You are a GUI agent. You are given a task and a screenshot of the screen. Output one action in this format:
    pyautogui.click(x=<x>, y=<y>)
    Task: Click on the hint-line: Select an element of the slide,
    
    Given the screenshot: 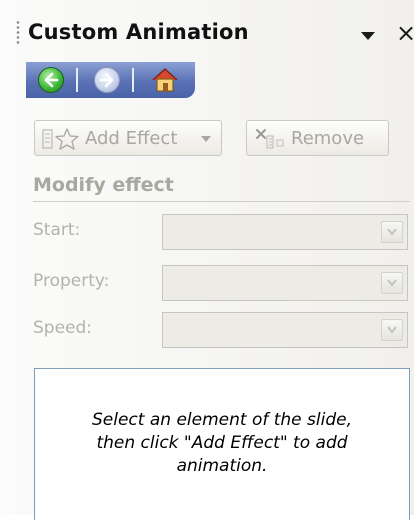 What is the action you would take?
    pyautogui.click(x=222, y=420)
    